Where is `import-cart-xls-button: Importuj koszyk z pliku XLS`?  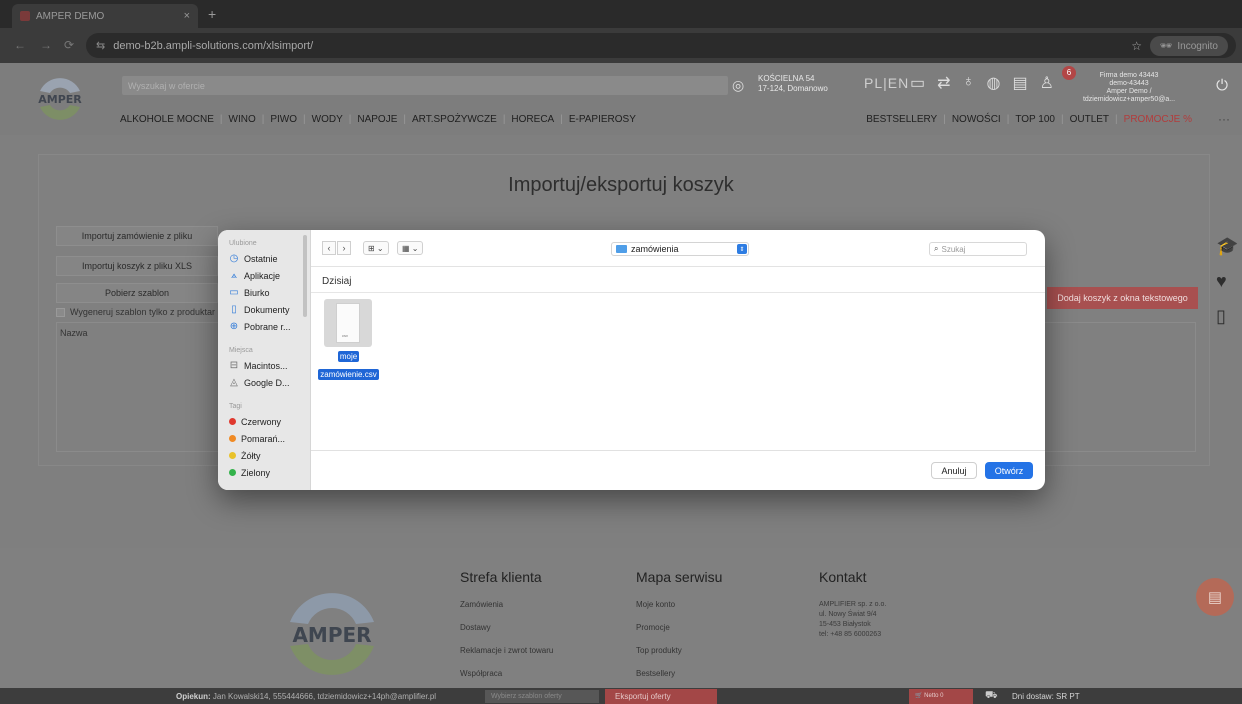 import-cart-xls-button: Importuj koszyk z pliku XLS is located at coordinates (137, 266).